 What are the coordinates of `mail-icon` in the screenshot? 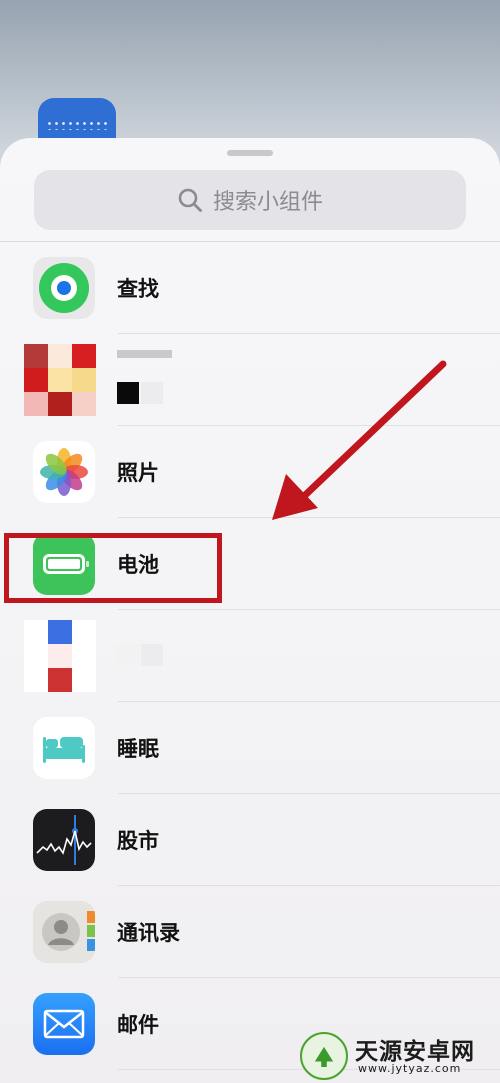 It's located at (64, 1024).